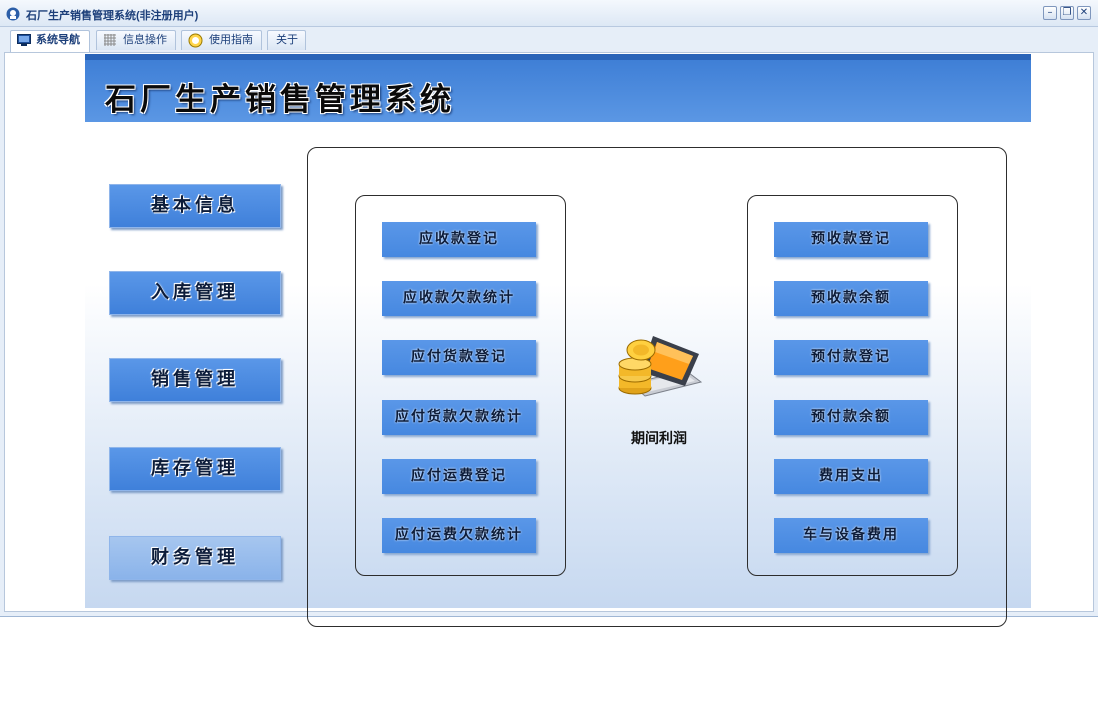 Image resolution: width=1098 pixels, height=716 pixels. I want to click on tab-user-guide: 使用指南, so click(221, 40).